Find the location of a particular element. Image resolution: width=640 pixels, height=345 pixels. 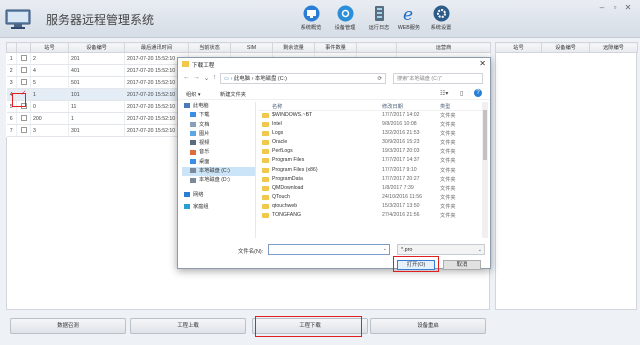

file-date: 17/7/2017 14:02 is located at coordinates (401, 115).